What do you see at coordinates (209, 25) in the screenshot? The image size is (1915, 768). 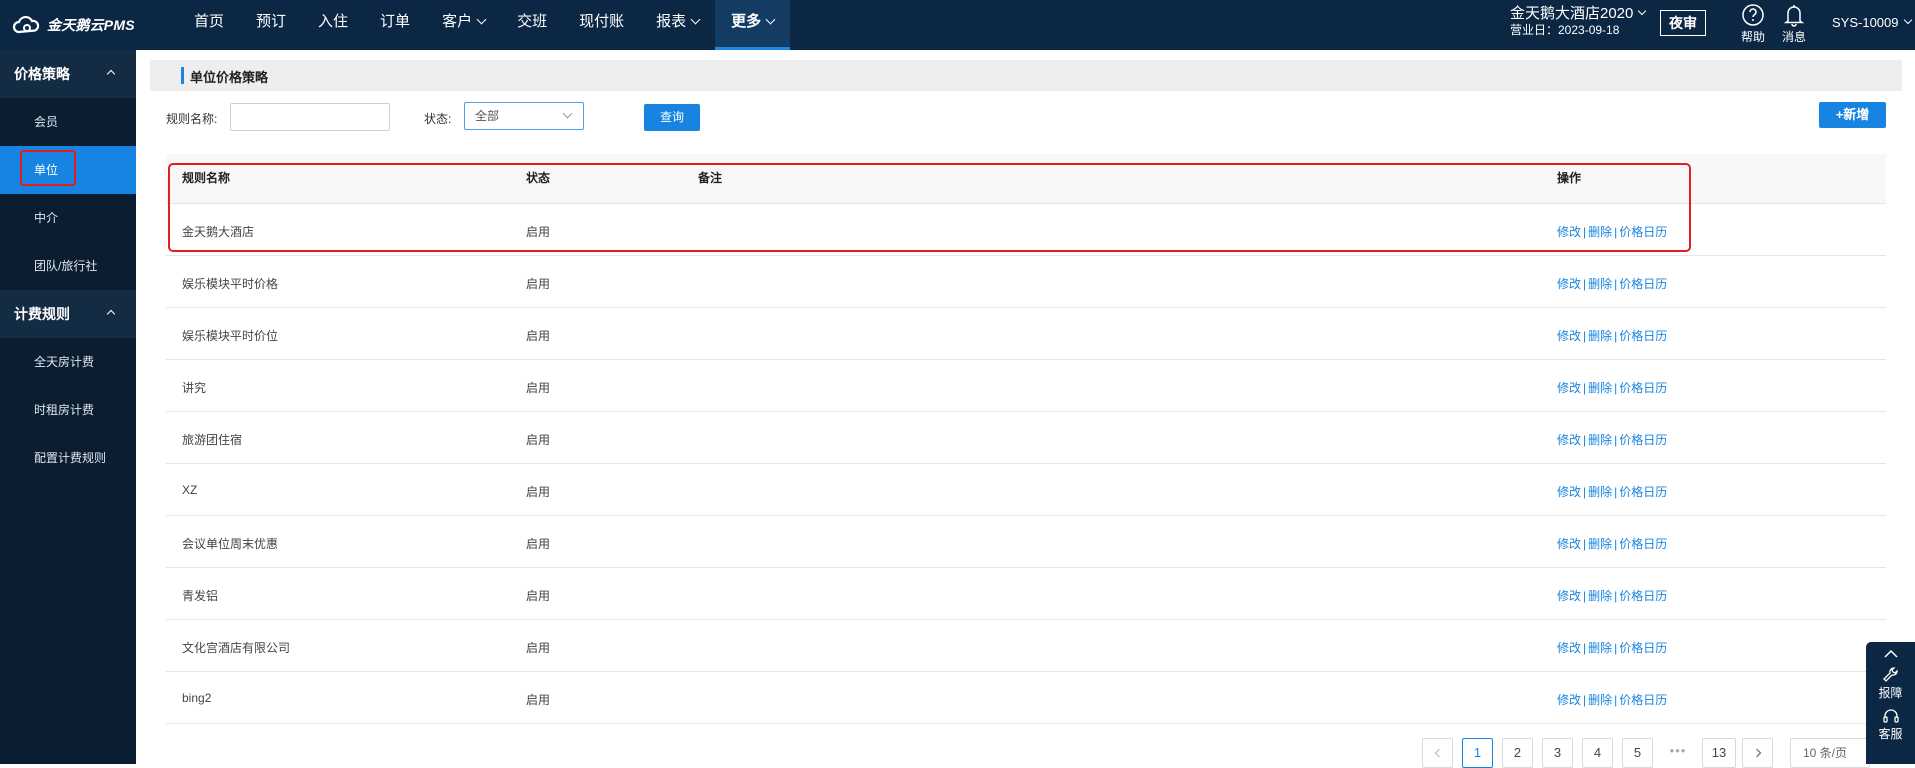 I see `nav-item-0: 首页` at bounding box center [209, 25].